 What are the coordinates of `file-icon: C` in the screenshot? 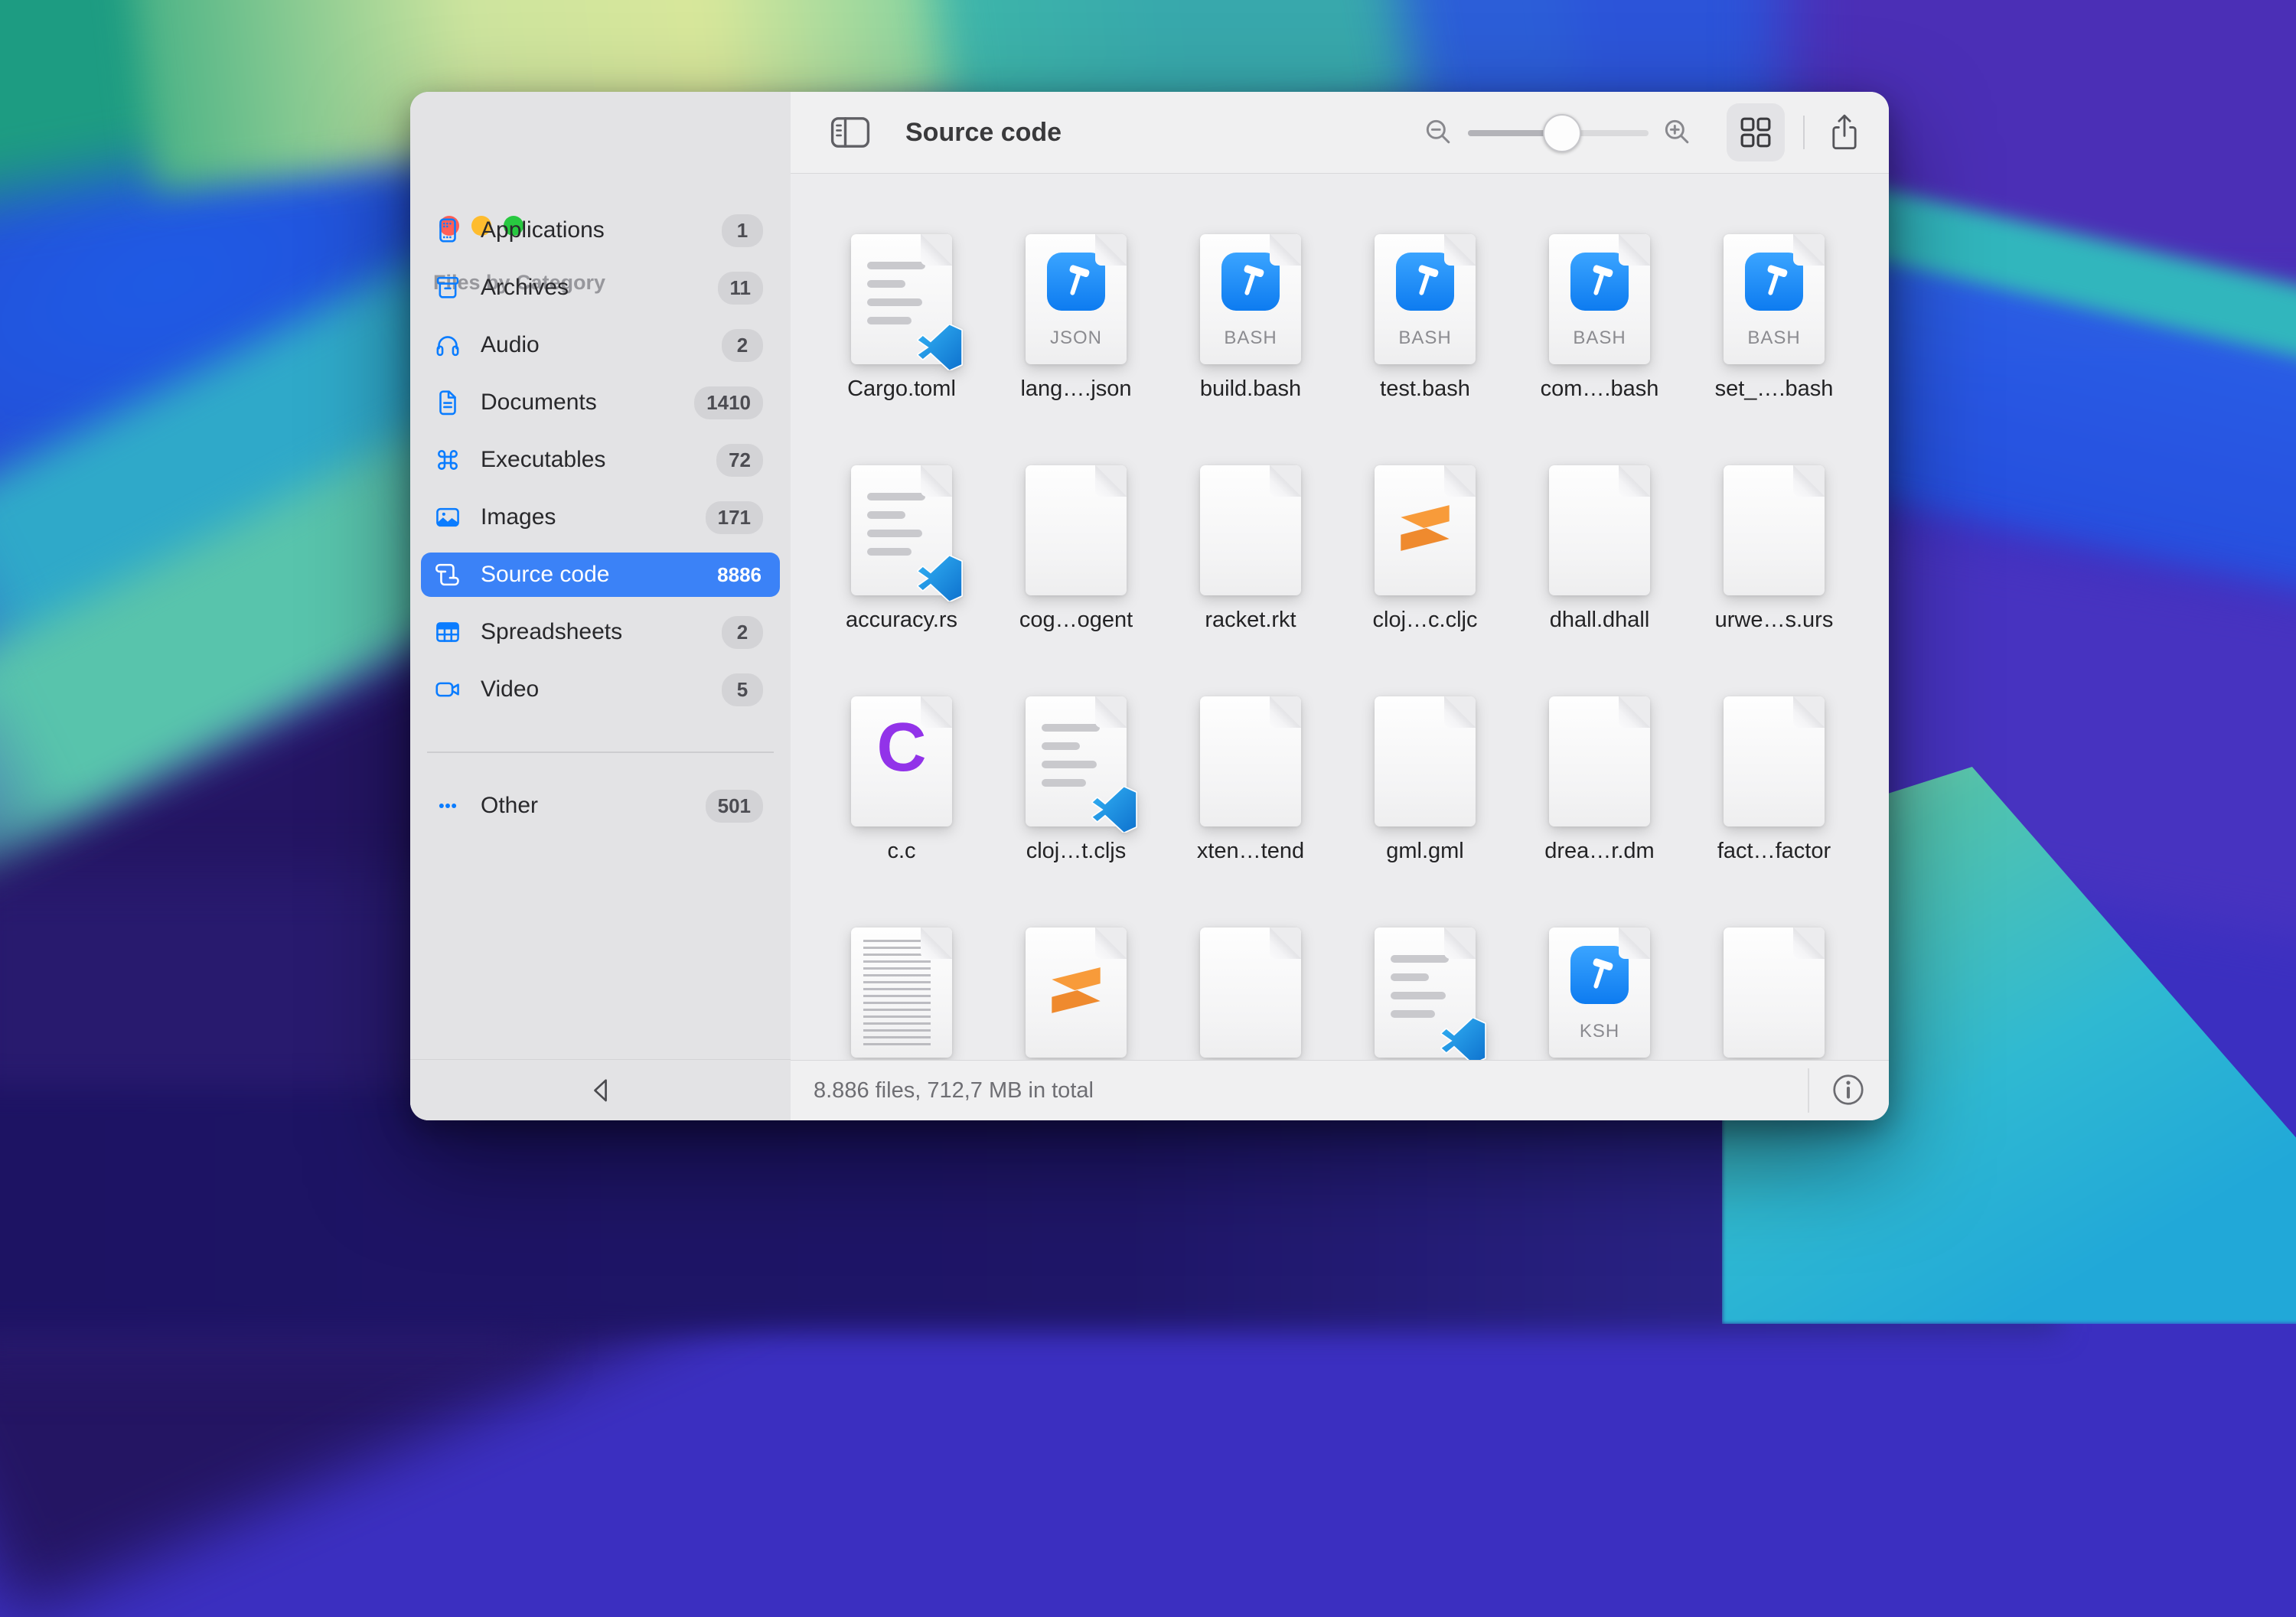 It's located at (901, 761).